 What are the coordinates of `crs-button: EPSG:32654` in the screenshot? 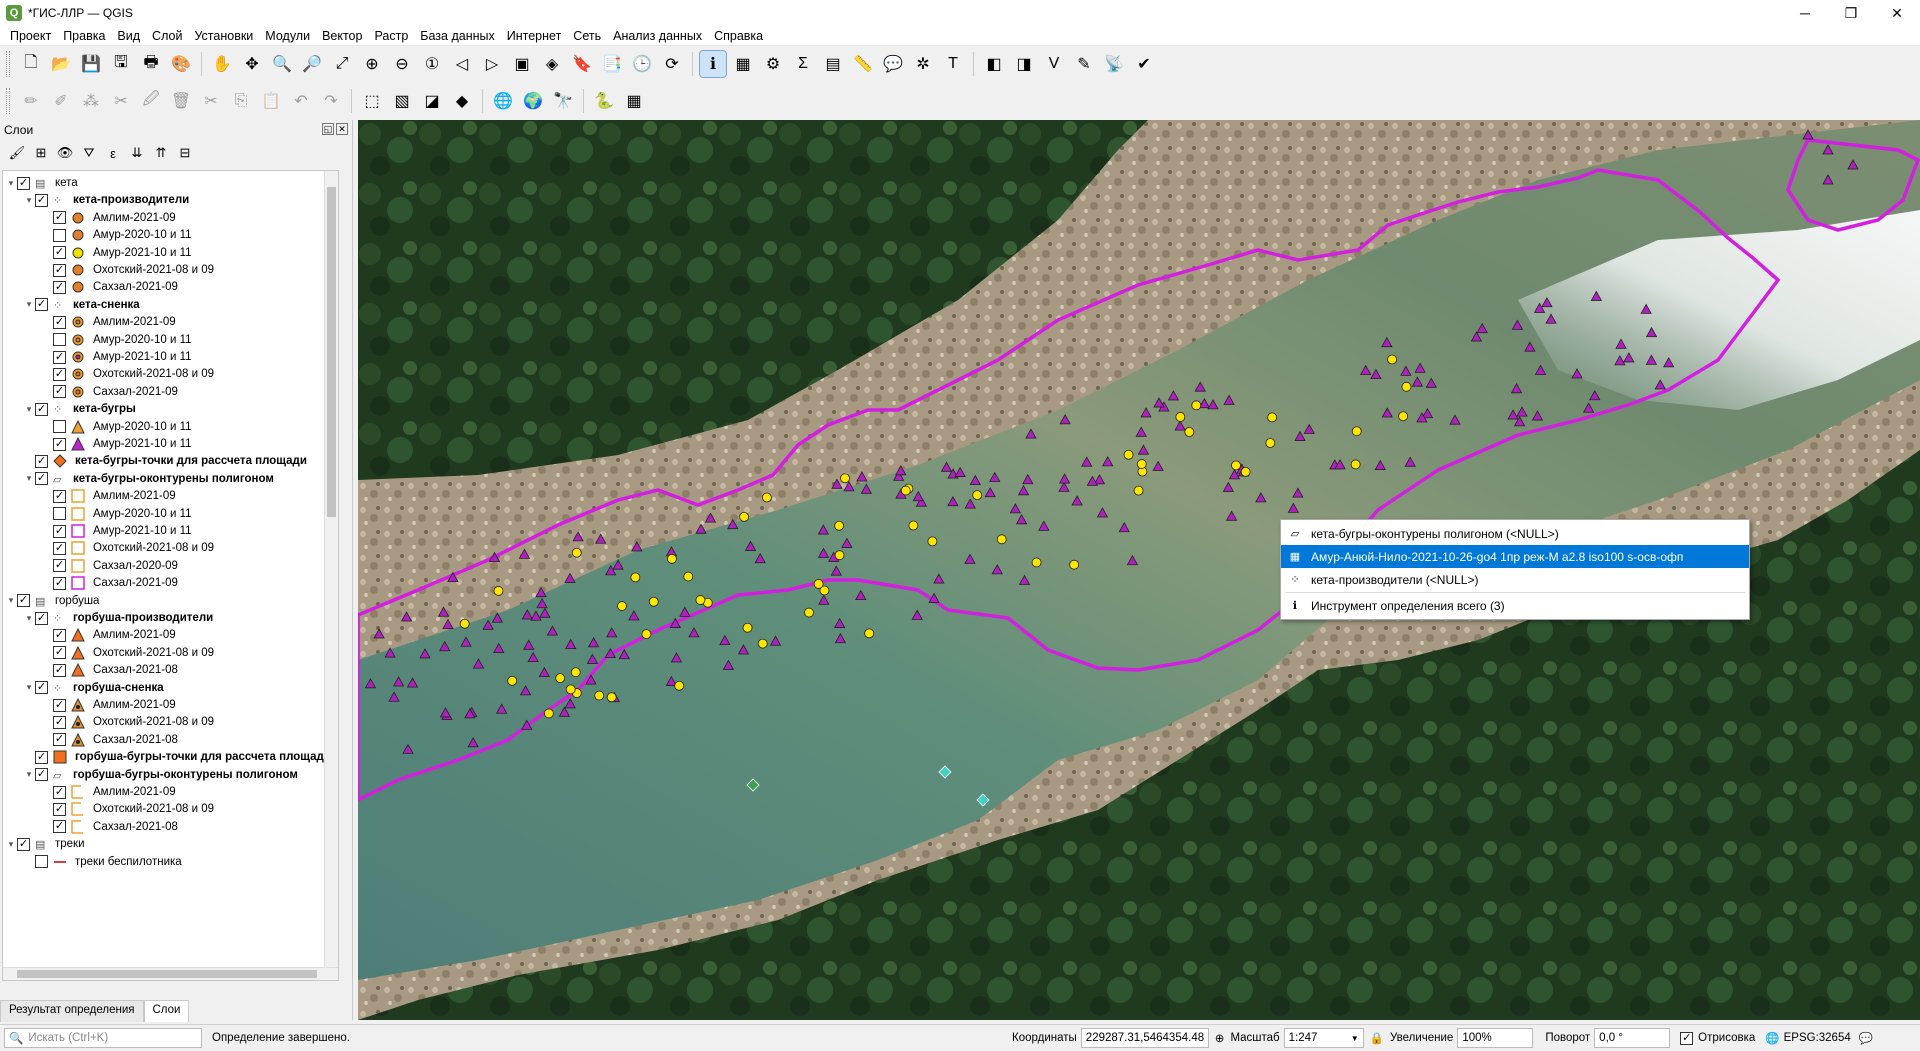 It's located at (1817, 1038).